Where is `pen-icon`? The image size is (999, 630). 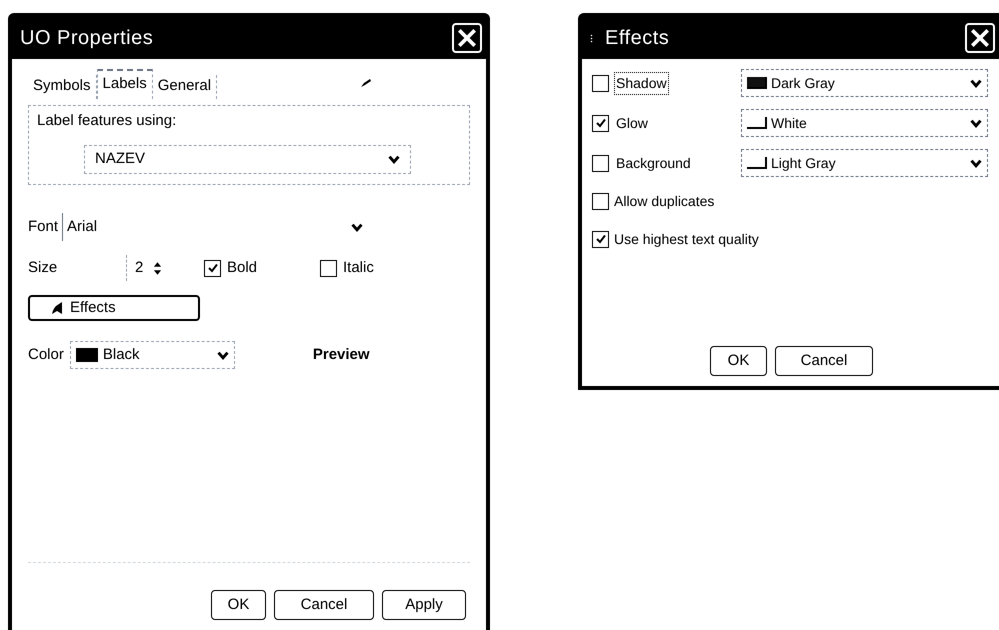
pen-icon is located at coordinates (366, 83).